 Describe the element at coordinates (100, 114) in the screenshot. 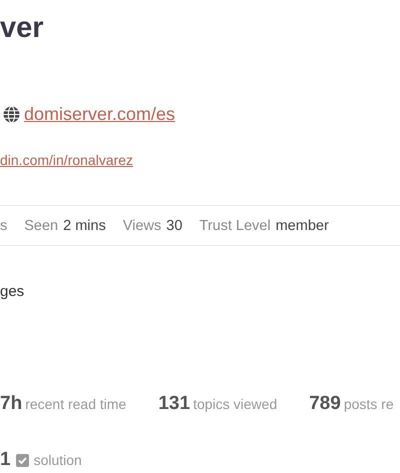

I see `website-link: domiserver.com/es` at that location.